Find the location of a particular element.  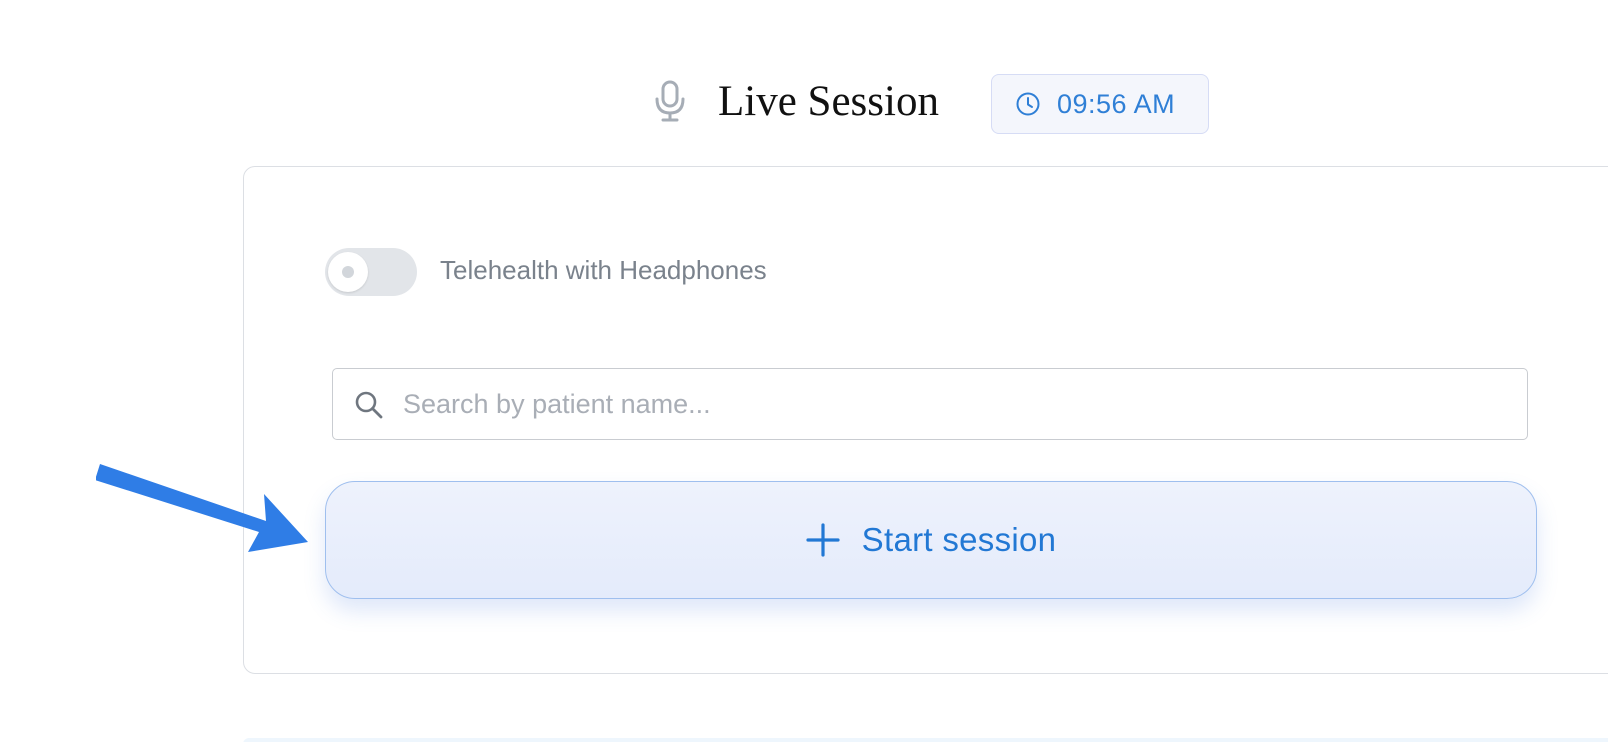

next-card-edge is located at coordinates (925, 740).